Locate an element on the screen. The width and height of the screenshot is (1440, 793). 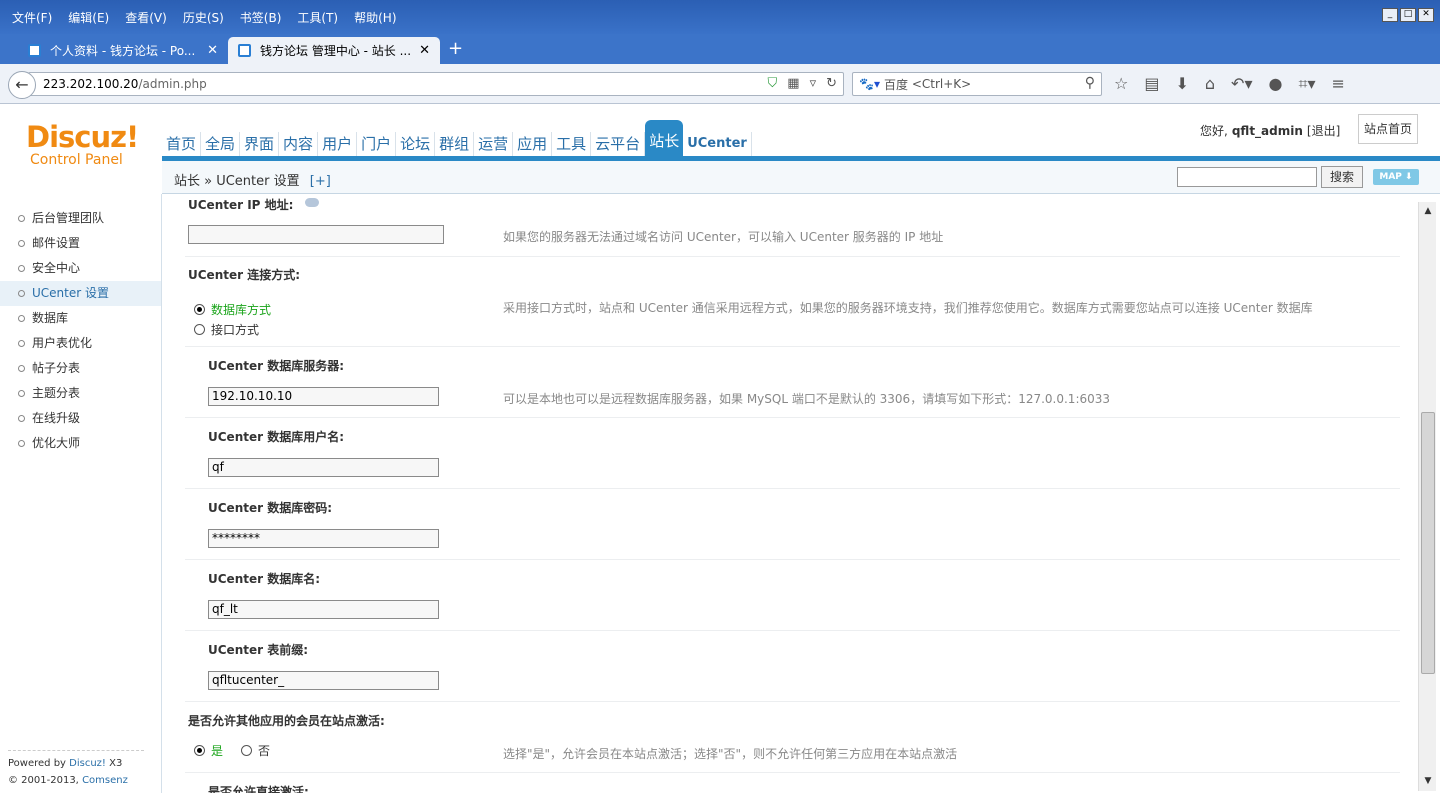
nav-home: 首页 is located at coordinates (182, 145).